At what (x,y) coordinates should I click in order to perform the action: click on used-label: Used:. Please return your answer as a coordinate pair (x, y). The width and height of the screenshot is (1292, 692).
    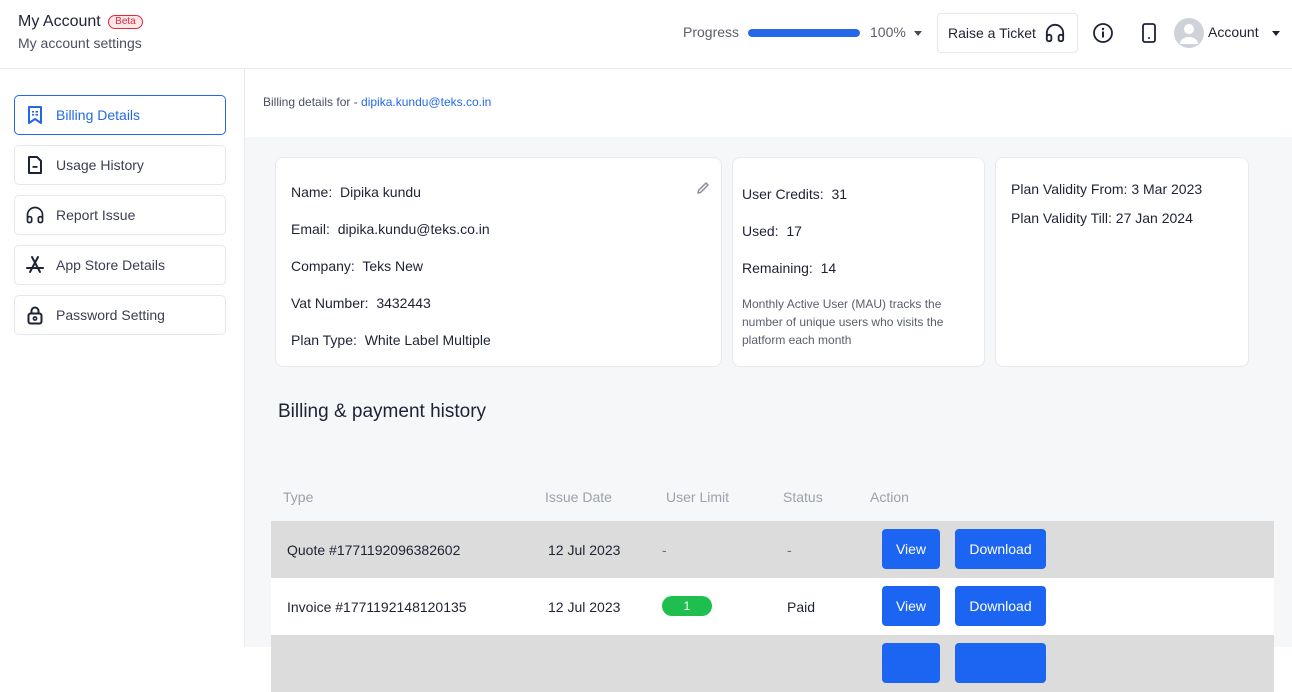
    Looking at the image, I should click on (760, 231).